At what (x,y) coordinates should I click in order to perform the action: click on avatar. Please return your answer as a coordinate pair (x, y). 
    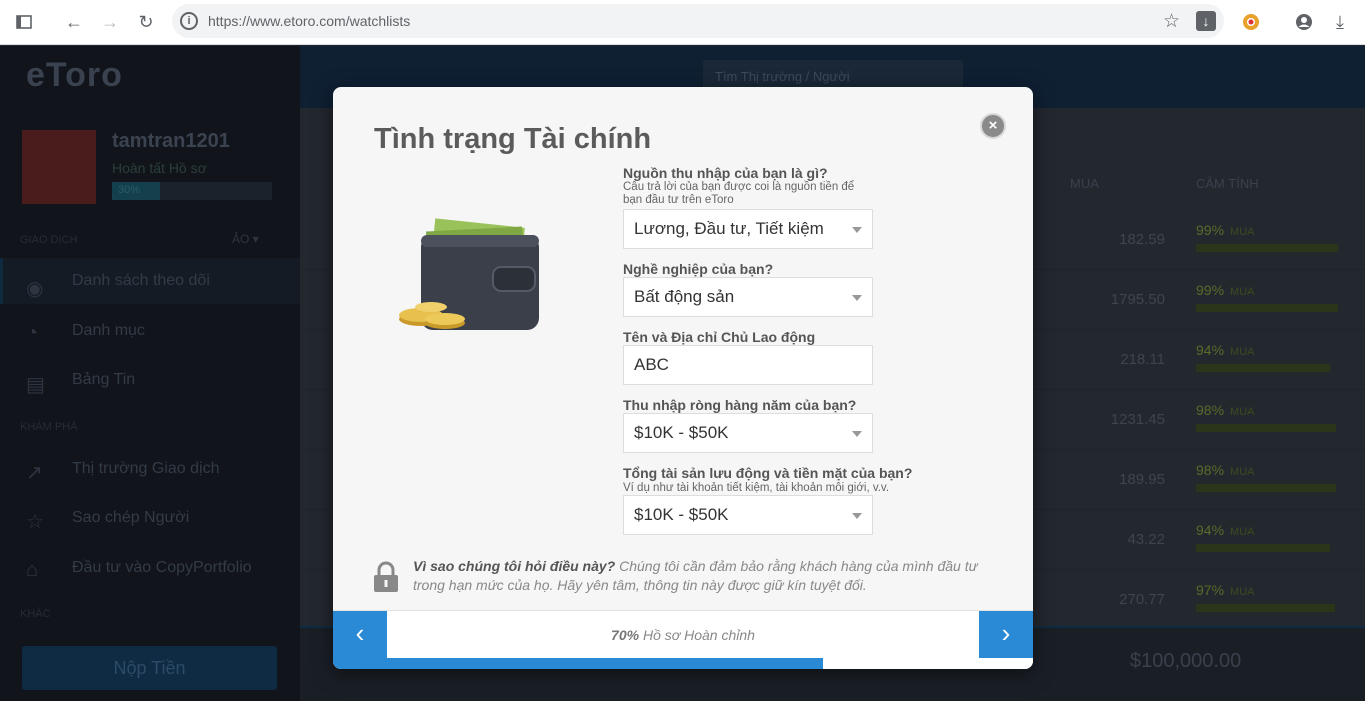
    Looking at the image, I should click on (59, 167).